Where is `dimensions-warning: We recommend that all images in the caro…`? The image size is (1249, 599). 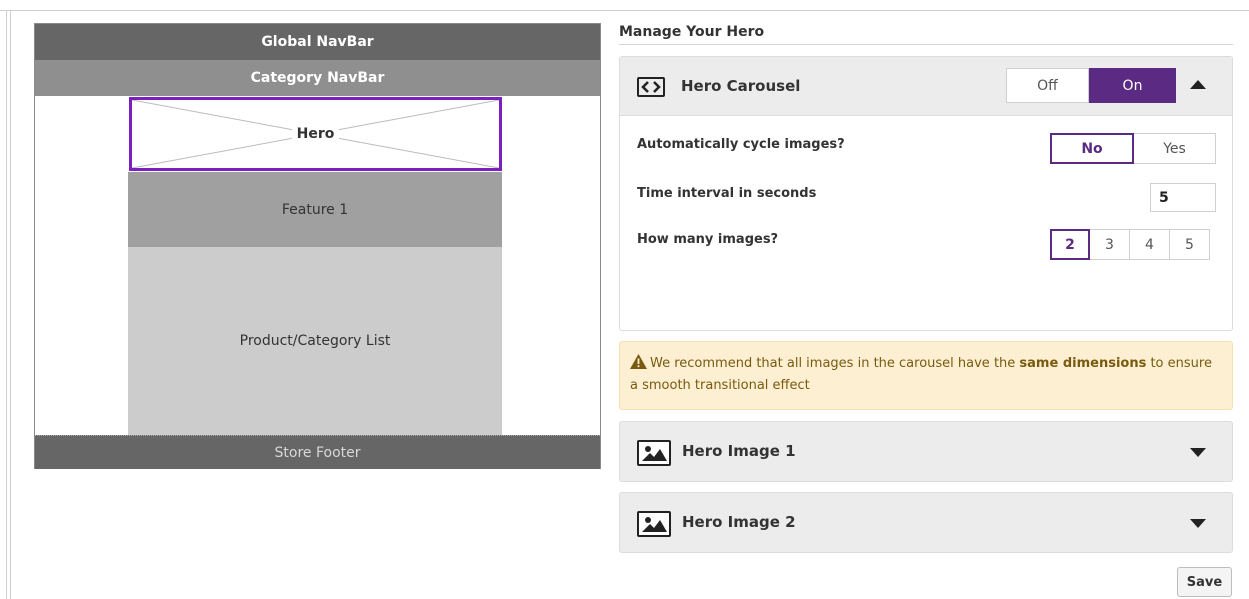 dimensions-warning: We recommend that all images in the caro… is located at coordinates (926, 375).